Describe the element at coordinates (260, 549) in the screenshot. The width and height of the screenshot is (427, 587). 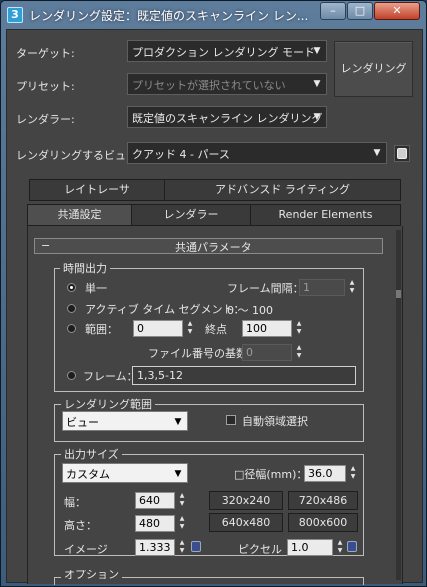
I see `pixel-aspect-label: ピクセル` at that location.